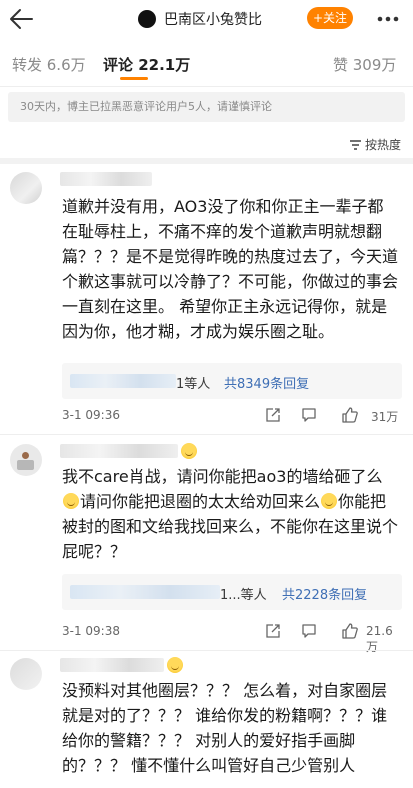 The width and height of the screenshot is (413, 788). I want to click on tab-bar: 转发 6.6万 评论 22.1万 赞 309万, so click(206, 64).